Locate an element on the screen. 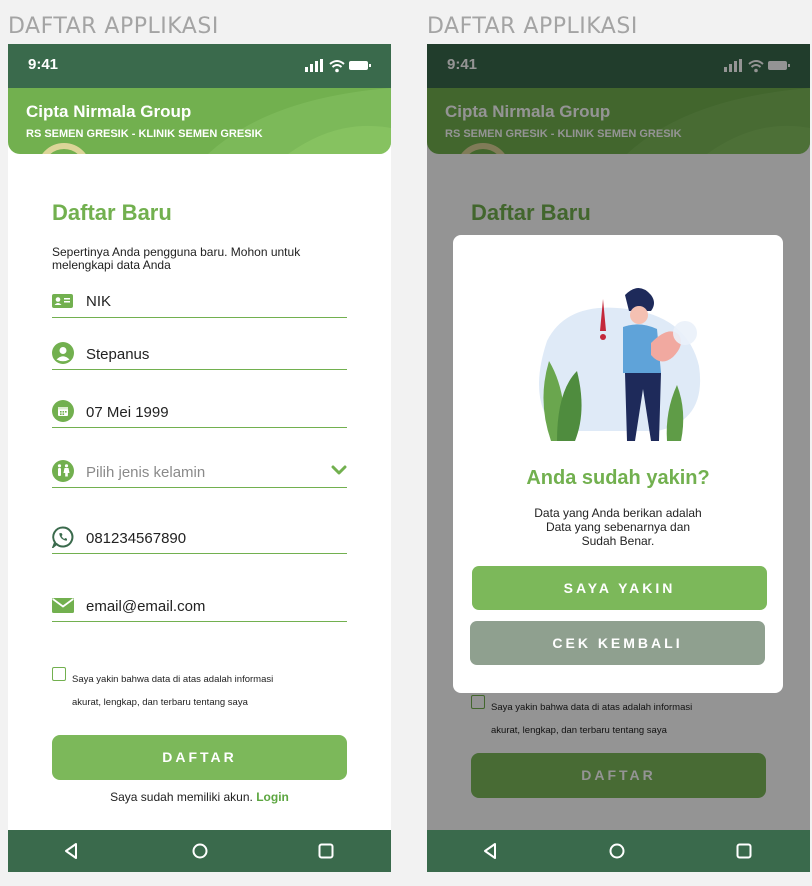 The image size is (812, 886). dialog-message-line-3: Sudah Benar. is located at coordinates (618, 541).